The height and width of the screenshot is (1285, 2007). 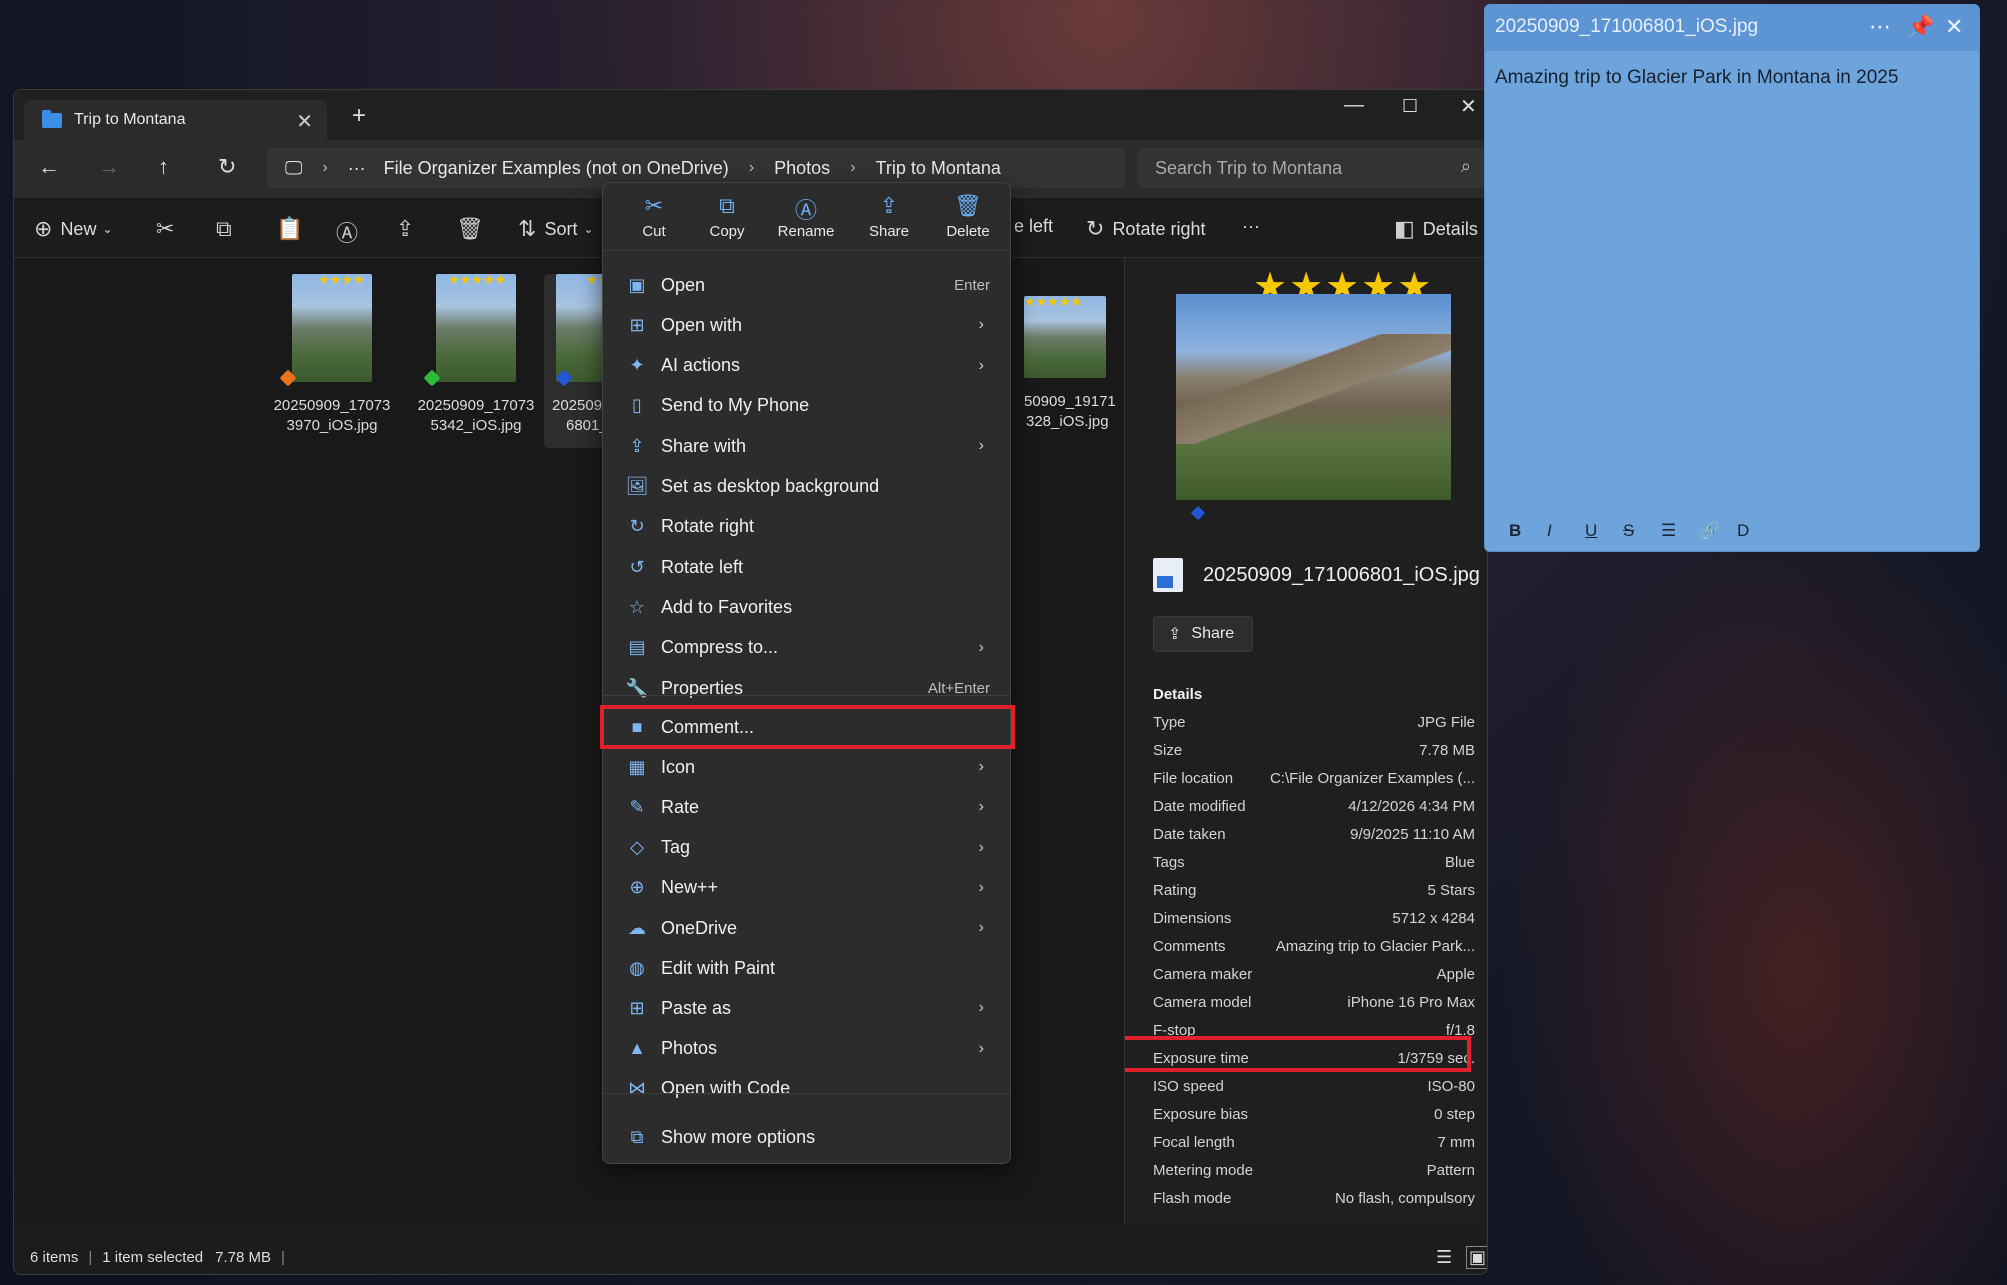 I want to click on details-pane-button: ◧ Details, so click(x=1436, y=229).